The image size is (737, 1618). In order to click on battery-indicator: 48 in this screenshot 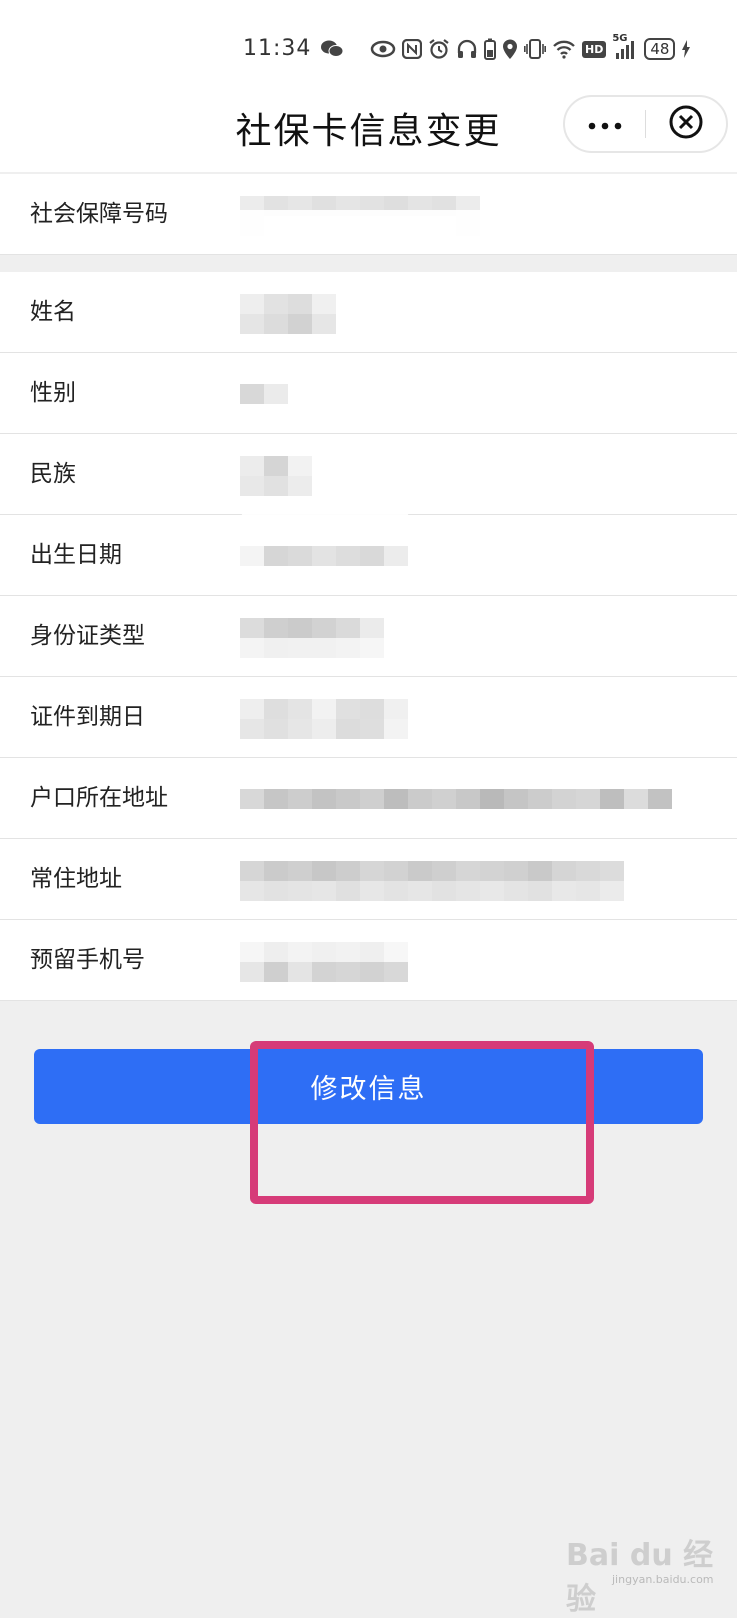, I will do `click(660, 49)`.